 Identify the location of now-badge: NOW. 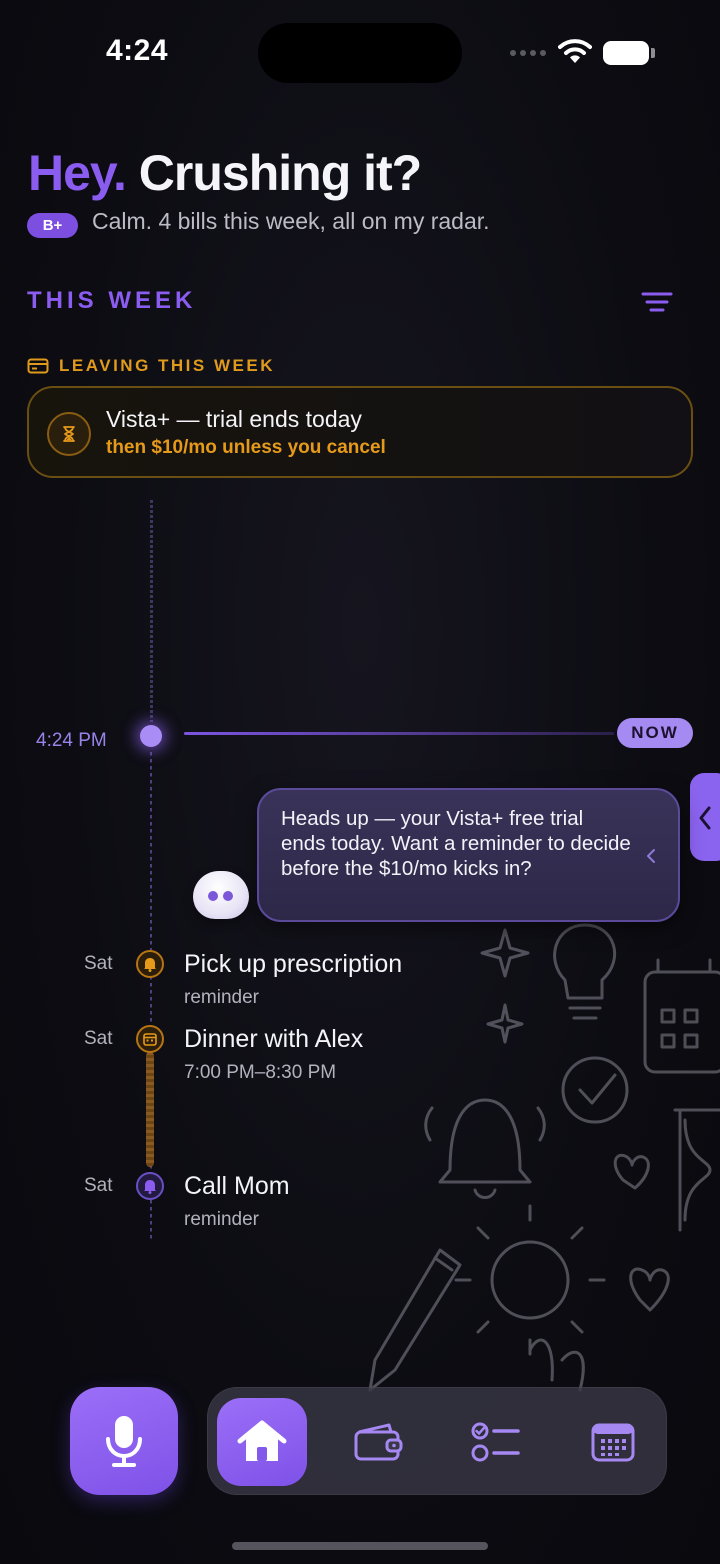
(655, 733).